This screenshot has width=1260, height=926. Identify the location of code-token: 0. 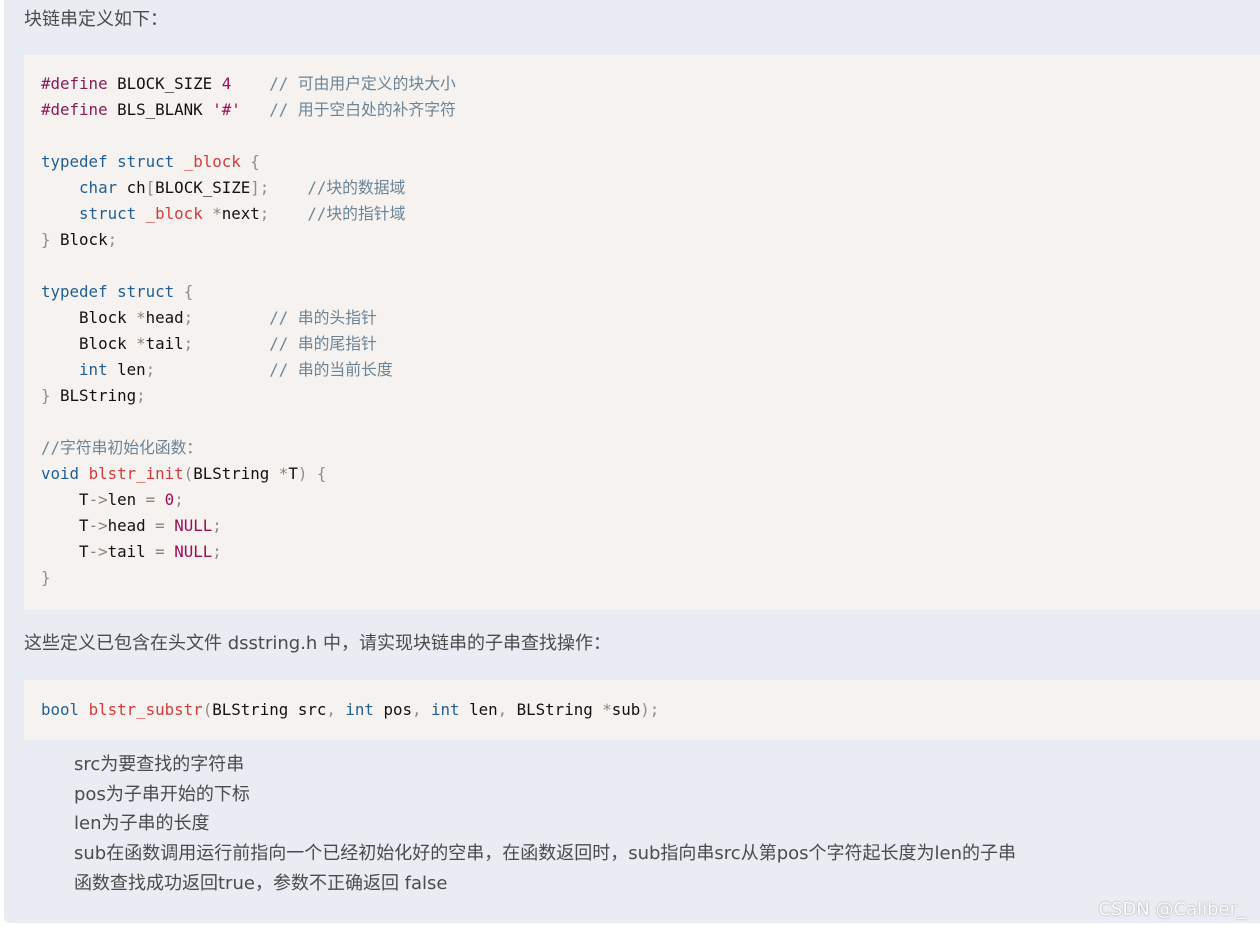
(169, 499).